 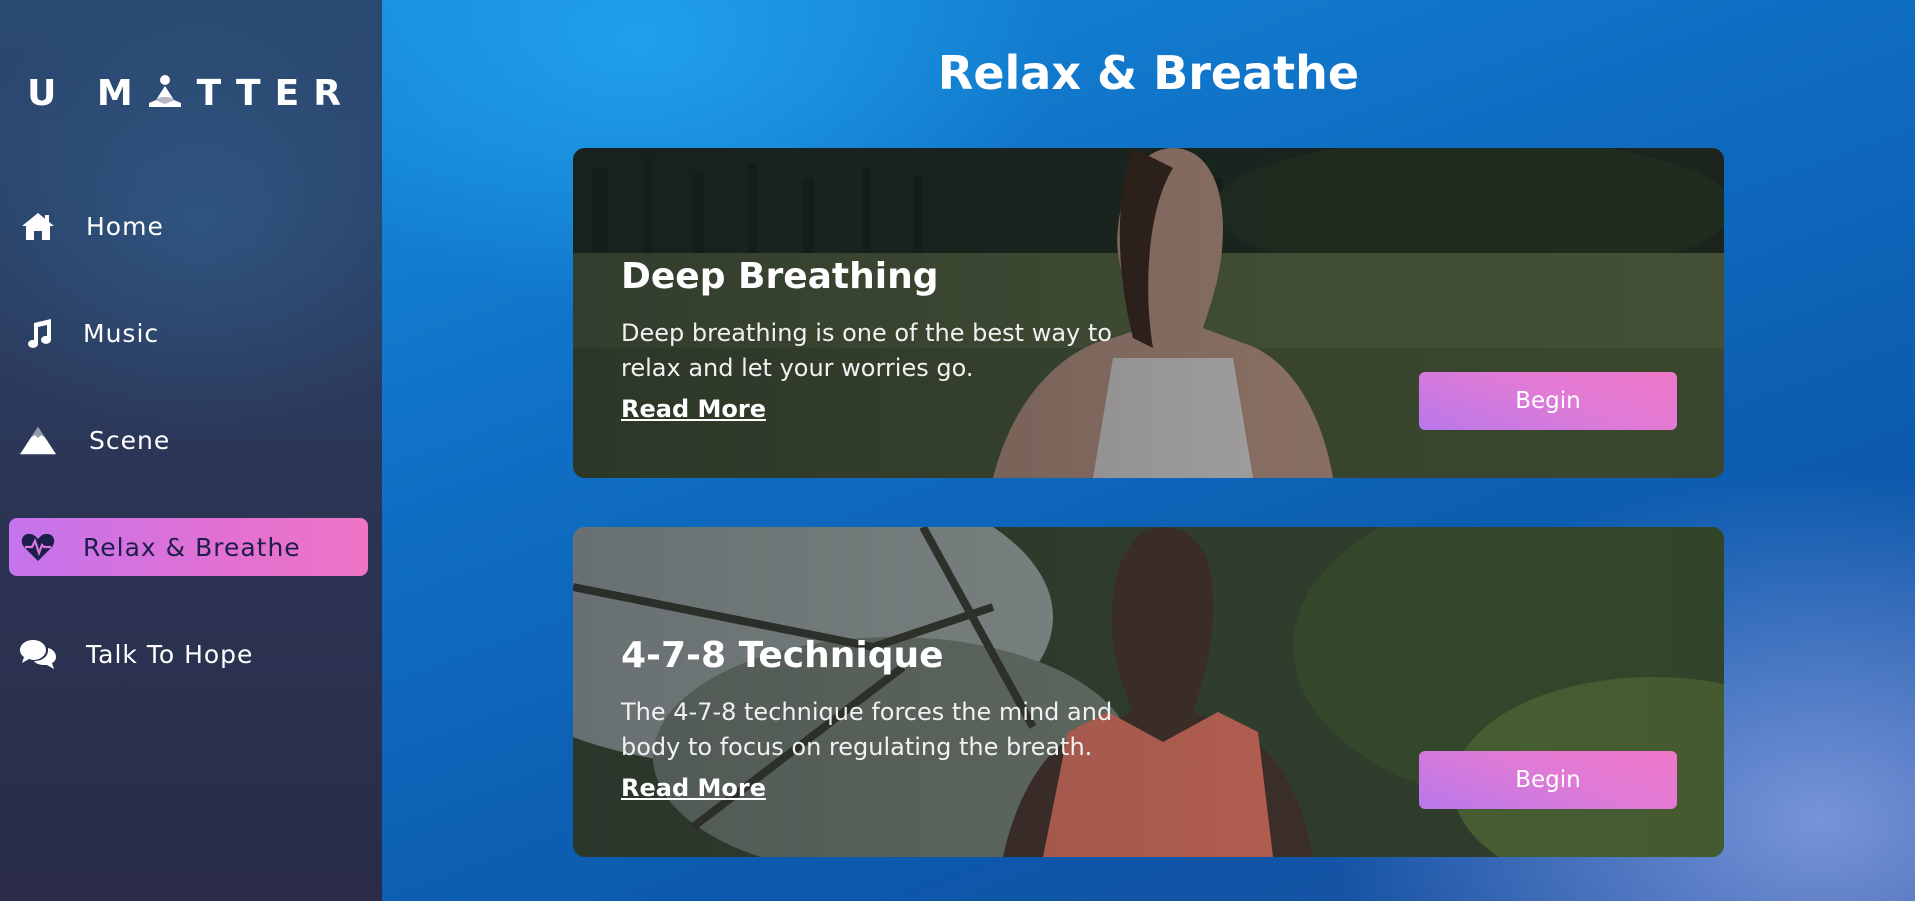 What do you see at coordinates (38, 333) in the screenshot?
I see `music-icon` at bounding box center [38, 333].